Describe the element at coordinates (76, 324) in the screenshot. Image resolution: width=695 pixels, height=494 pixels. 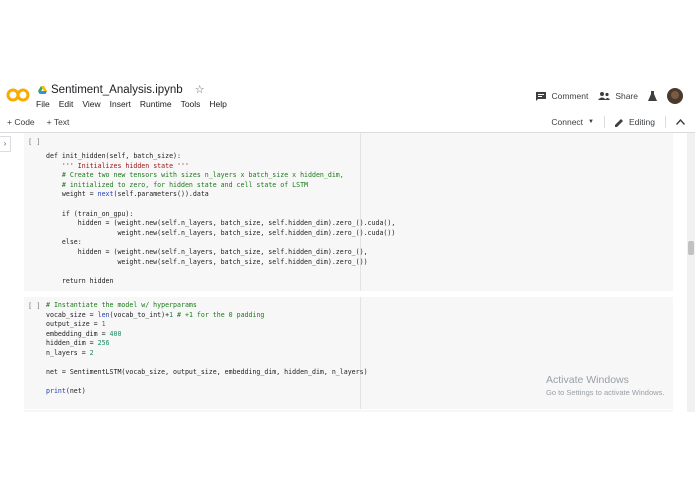
I see `code-line: output_size = 1` at that location.